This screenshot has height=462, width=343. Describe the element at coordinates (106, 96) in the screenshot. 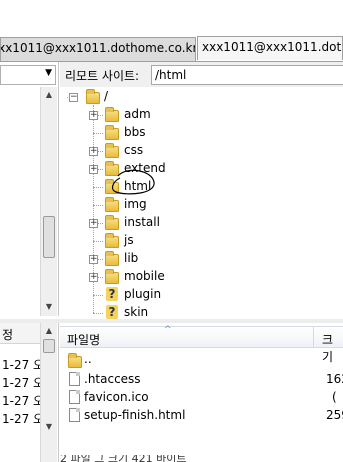

I see `tree-root-label: /` at that location.